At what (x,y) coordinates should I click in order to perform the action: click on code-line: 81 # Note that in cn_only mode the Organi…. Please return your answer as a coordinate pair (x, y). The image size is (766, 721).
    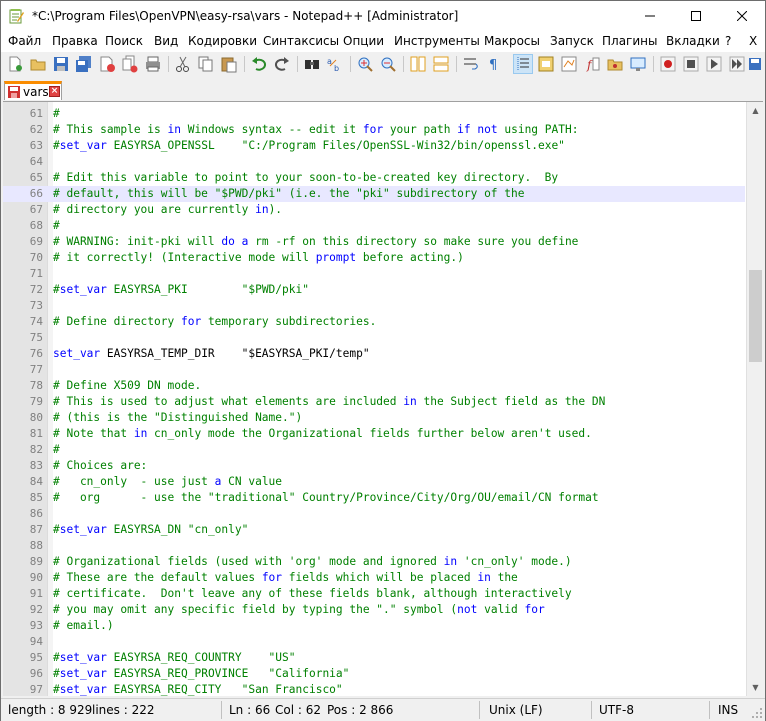
    Looking at the image, I should click on (374, 434).